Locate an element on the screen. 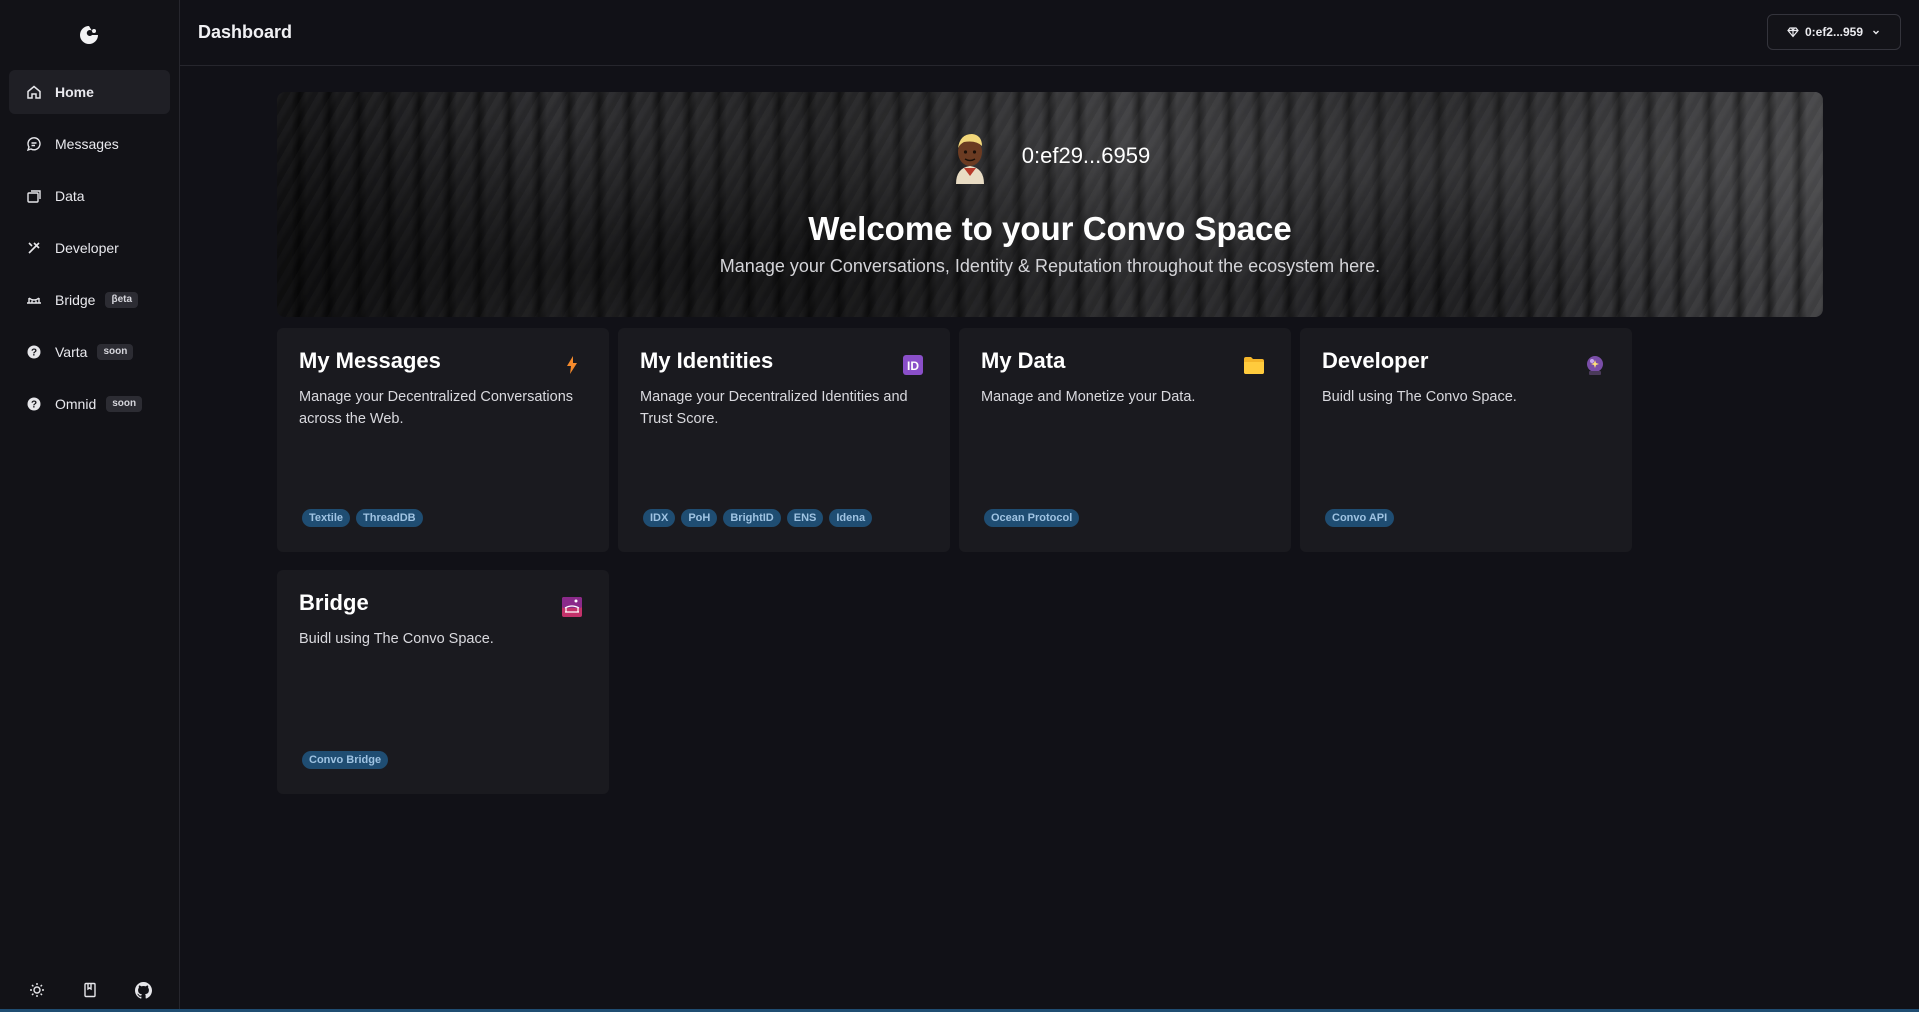 This screenshot has height=1012, width=1919. sidebar-item-varta: ? Varta soon is located at coordinates (89, 352).